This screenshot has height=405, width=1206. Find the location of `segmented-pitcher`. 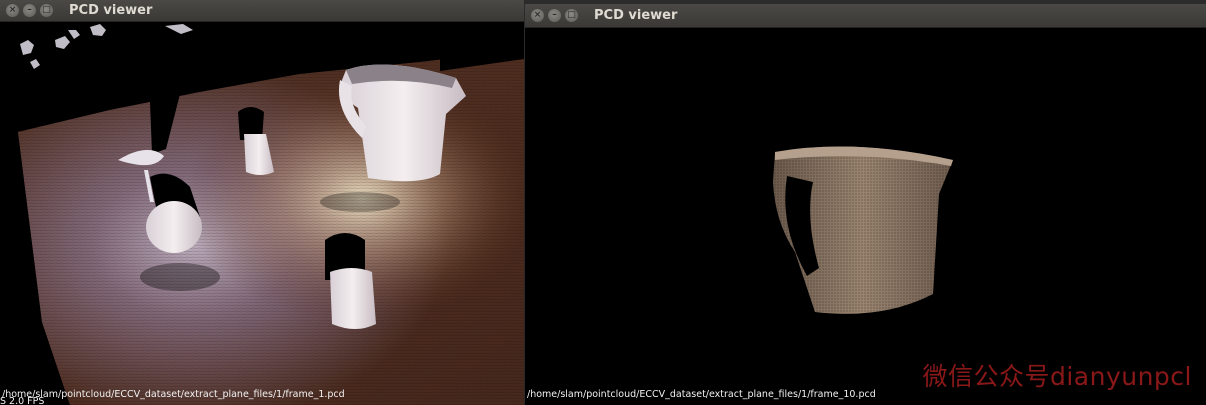

segmented-pitcher is located at coordinates (863, 230).